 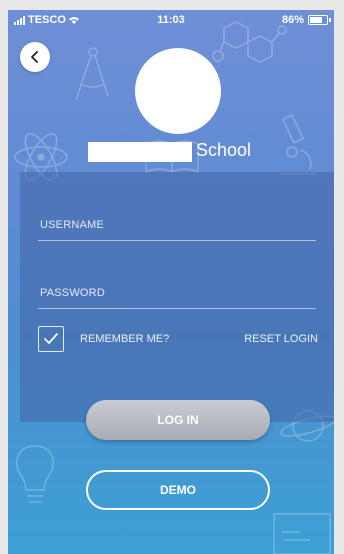 I want to click on back-button, so click(x=35, y=57).